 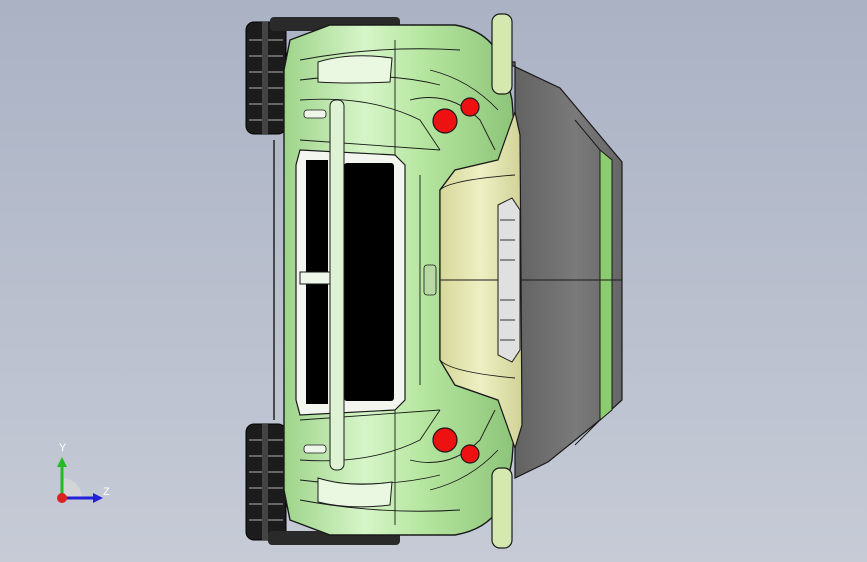 What do you see at coordinates (445, 440) in the screenshot?
I see `lamp-bottom-large` at bounding box center [445, 440].